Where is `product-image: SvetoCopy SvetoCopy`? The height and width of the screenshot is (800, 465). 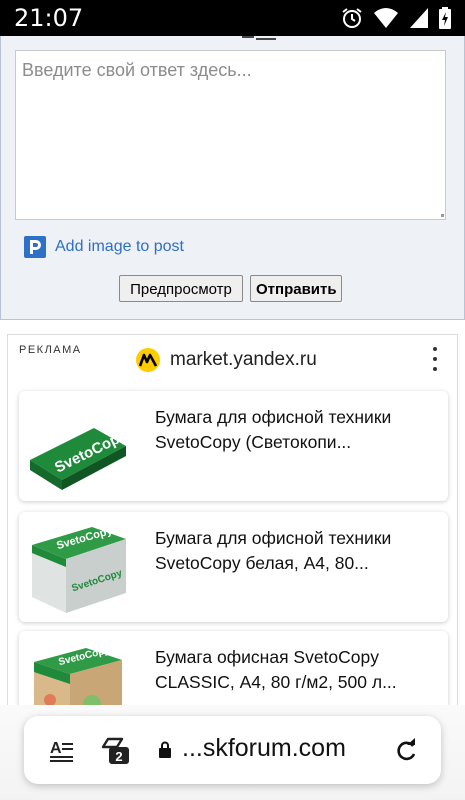 product-image: SvetoCopy SvetoCopy is located at coordinates (77, 567).